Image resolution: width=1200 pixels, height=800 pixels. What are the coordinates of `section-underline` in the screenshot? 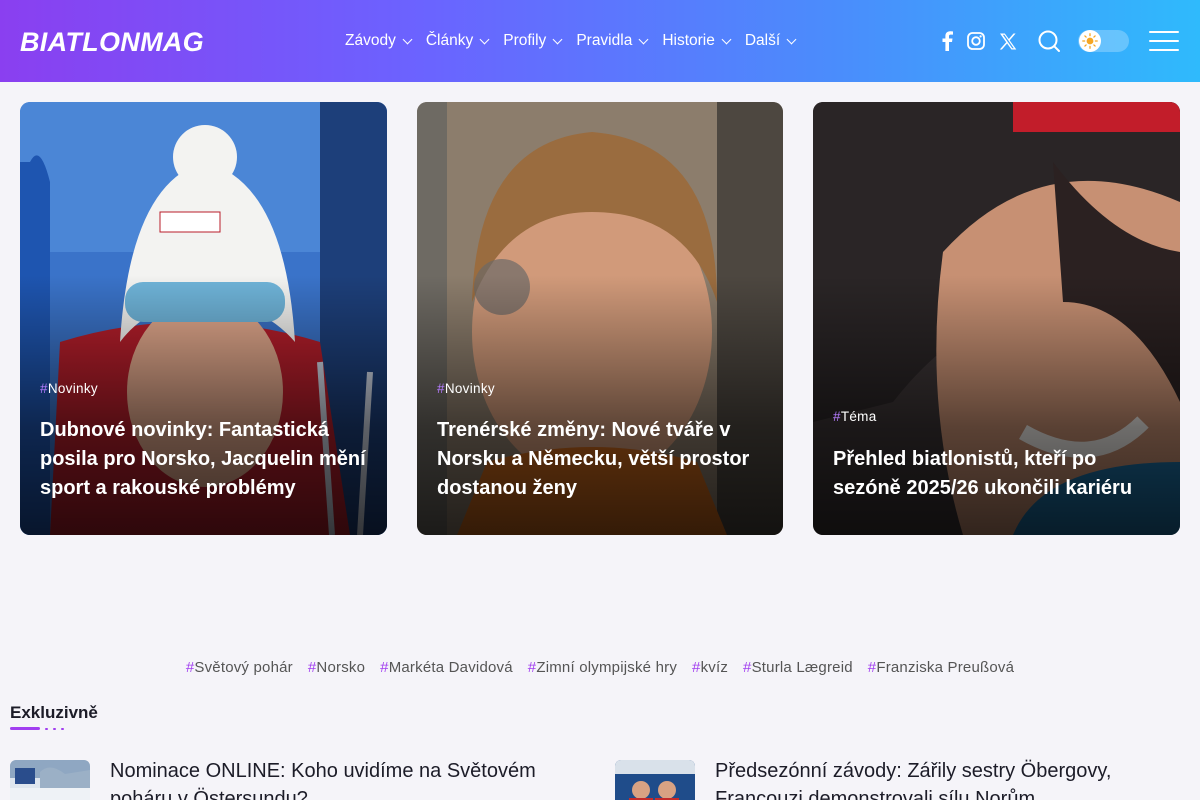 It's located at (25, 728).